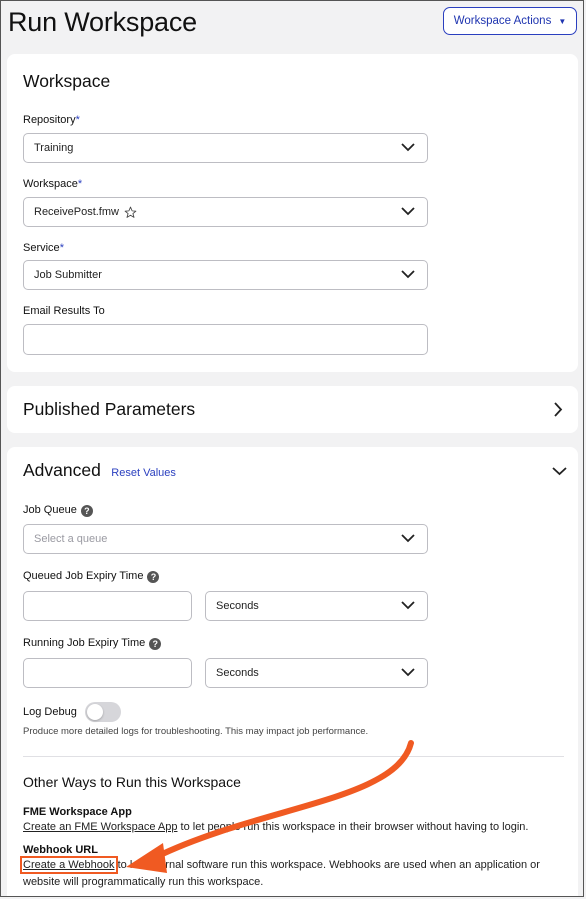 The height and width of the screenshot is (899, 586). I want to click on service-label: Service*, so click(43, 248).